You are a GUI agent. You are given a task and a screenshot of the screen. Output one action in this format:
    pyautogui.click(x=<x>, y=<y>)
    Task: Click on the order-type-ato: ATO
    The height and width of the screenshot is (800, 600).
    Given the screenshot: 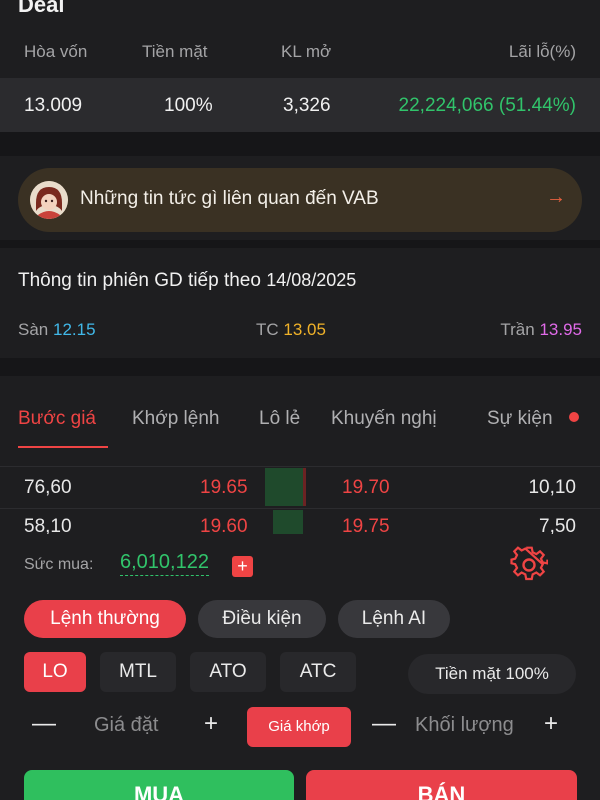 What is the action you would take?
    pyautogui.click(x=228, y=672)
    